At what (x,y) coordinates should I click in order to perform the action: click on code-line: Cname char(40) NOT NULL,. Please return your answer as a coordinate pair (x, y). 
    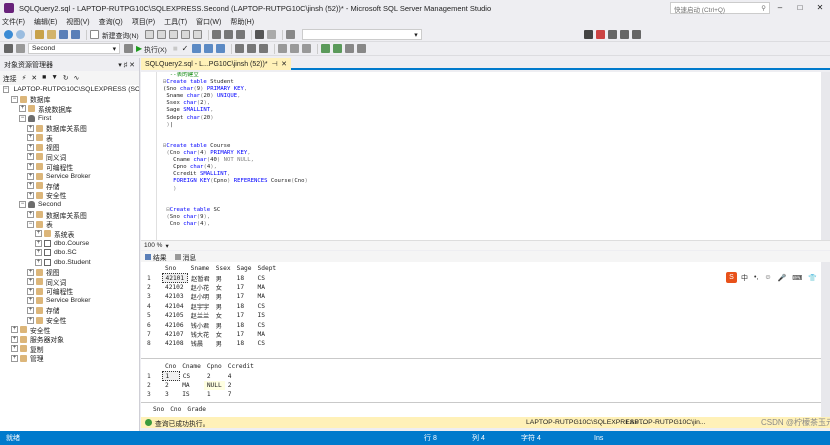
    Looking at the image, I should click on (492, 160).